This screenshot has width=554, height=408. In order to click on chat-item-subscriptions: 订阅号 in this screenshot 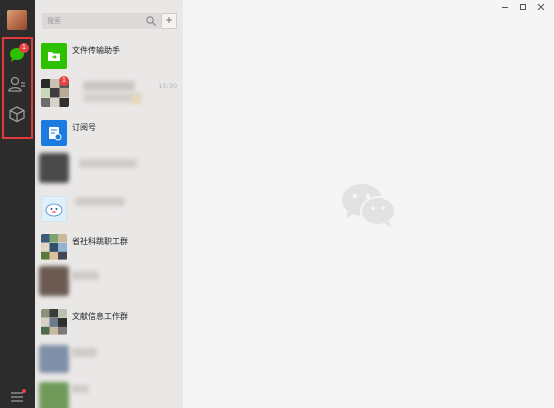, I will do `click(109, 135)`.